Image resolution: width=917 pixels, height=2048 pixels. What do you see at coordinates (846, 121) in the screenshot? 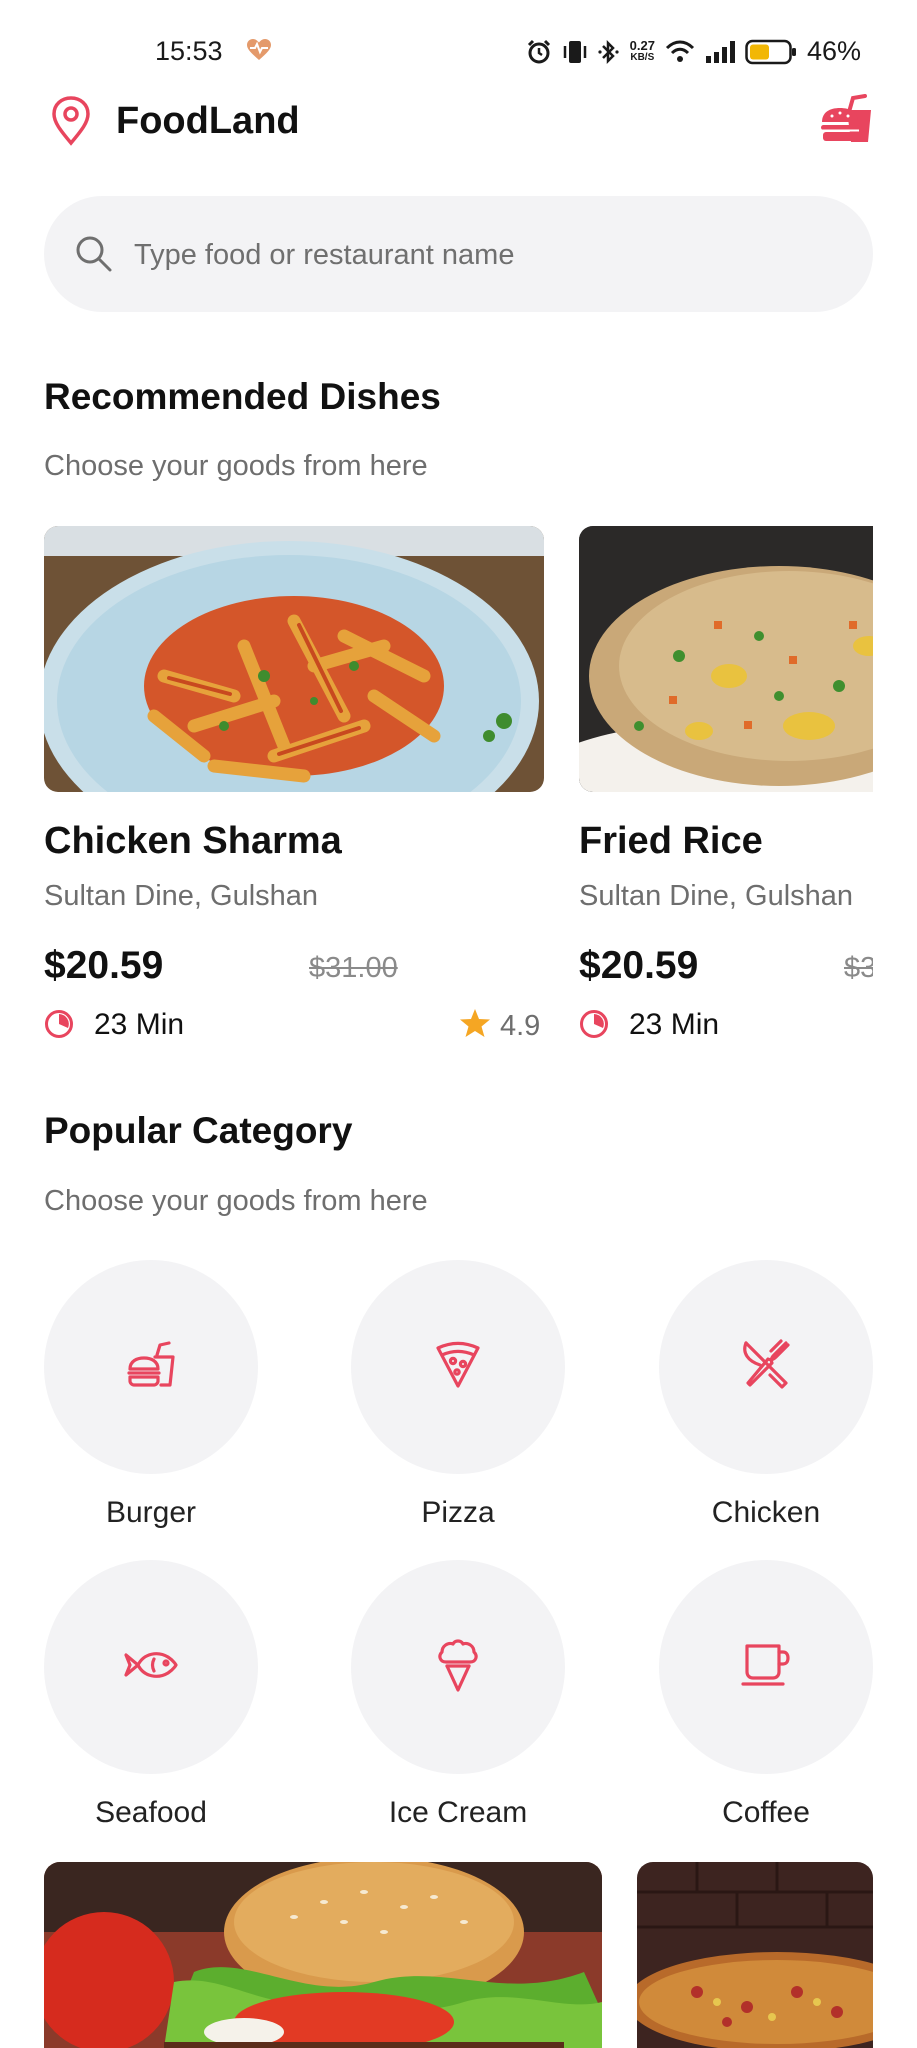
I see `food-logo-icon` at bounding box center [846, 121].